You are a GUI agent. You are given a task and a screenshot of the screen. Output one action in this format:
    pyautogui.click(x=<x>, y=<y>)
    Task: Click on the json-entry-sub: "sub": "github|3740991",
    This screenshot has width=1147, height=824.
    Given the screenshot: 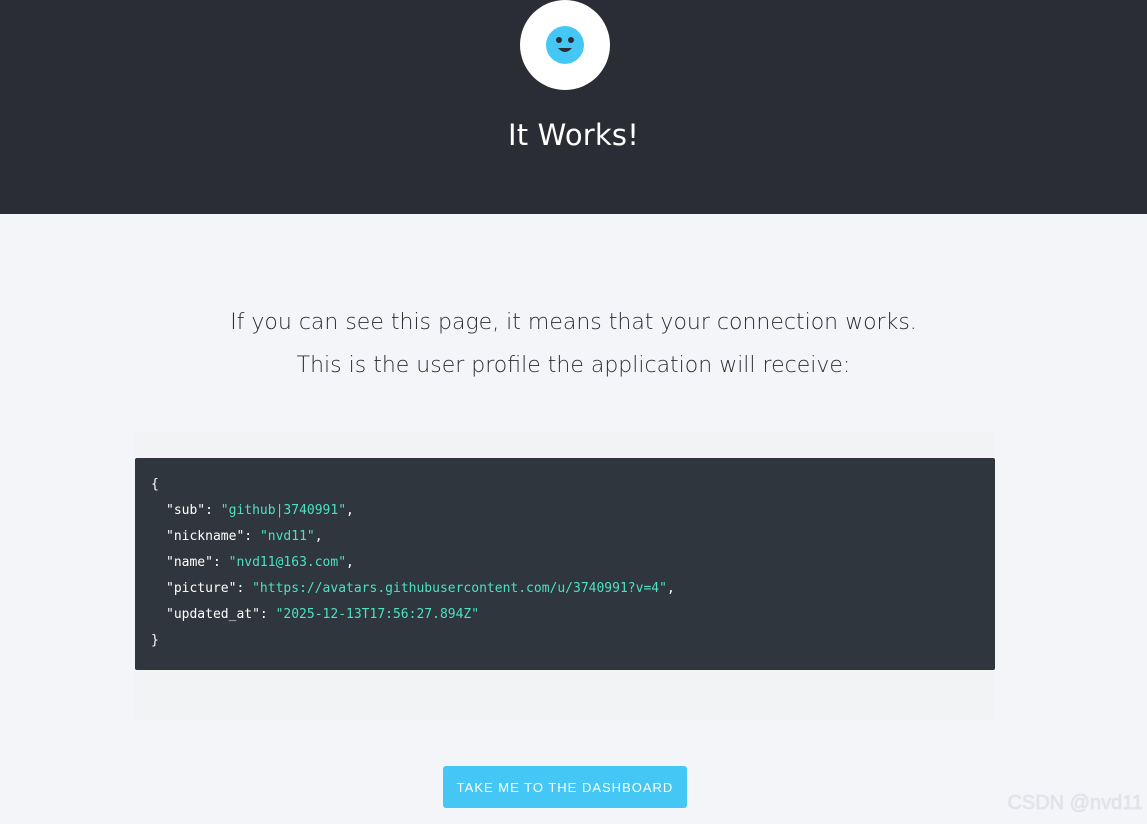 What is the action you would take?
    pyautogui.click(x=260, y=510)
    